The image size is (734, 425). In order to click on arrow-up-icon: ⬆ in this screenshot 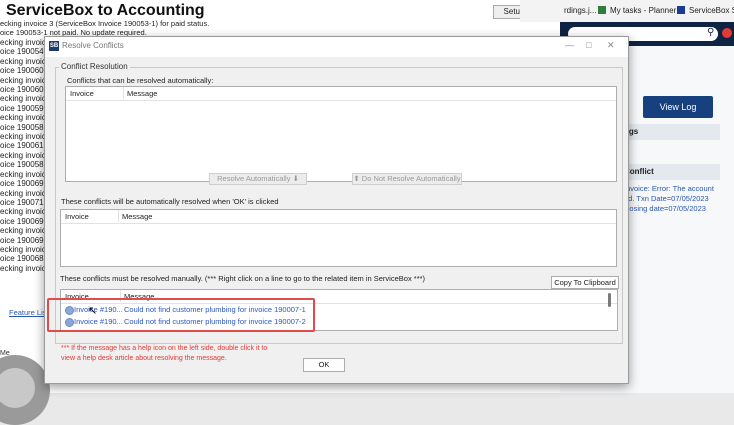, I will do `click(356, 178)`.